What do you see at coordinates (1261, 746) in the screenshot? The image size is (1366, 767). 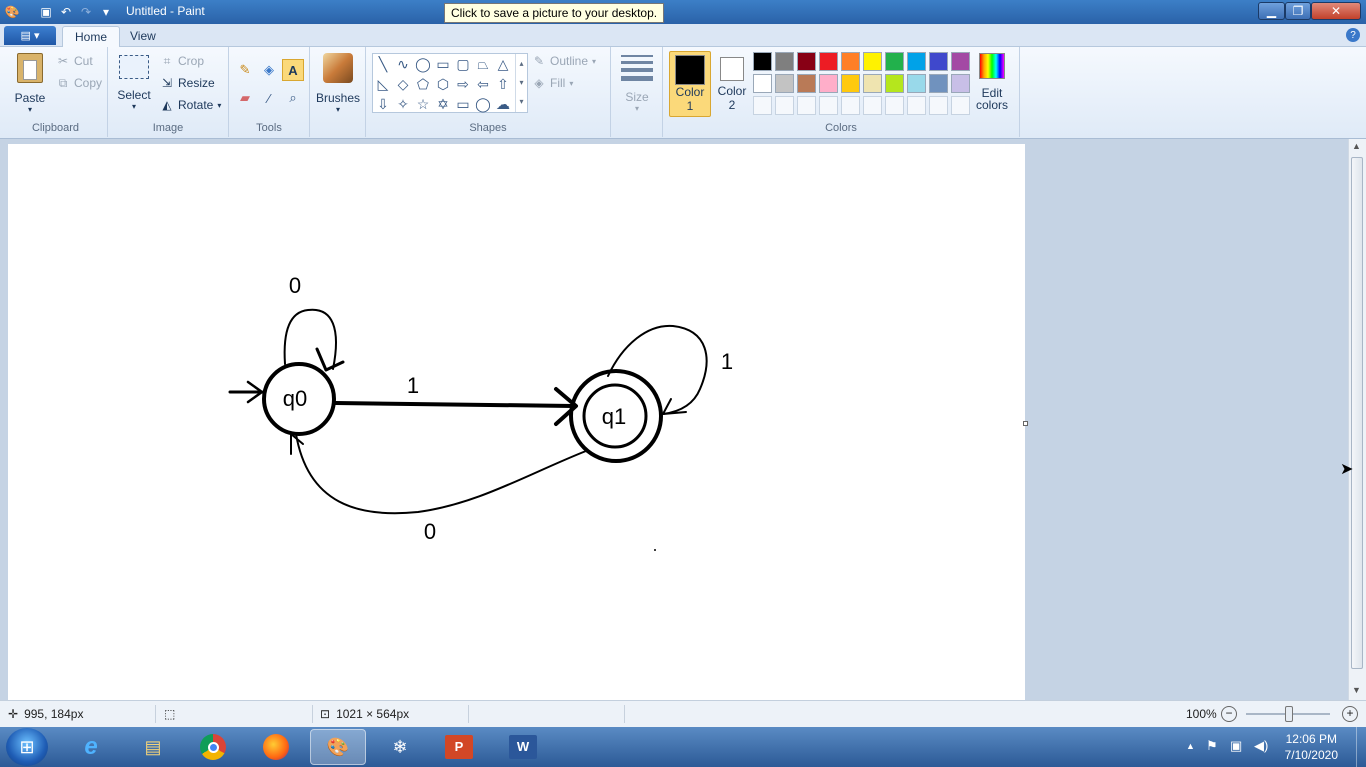 I see `volume-icon: ◀)` at bounding box center [1261, 746].